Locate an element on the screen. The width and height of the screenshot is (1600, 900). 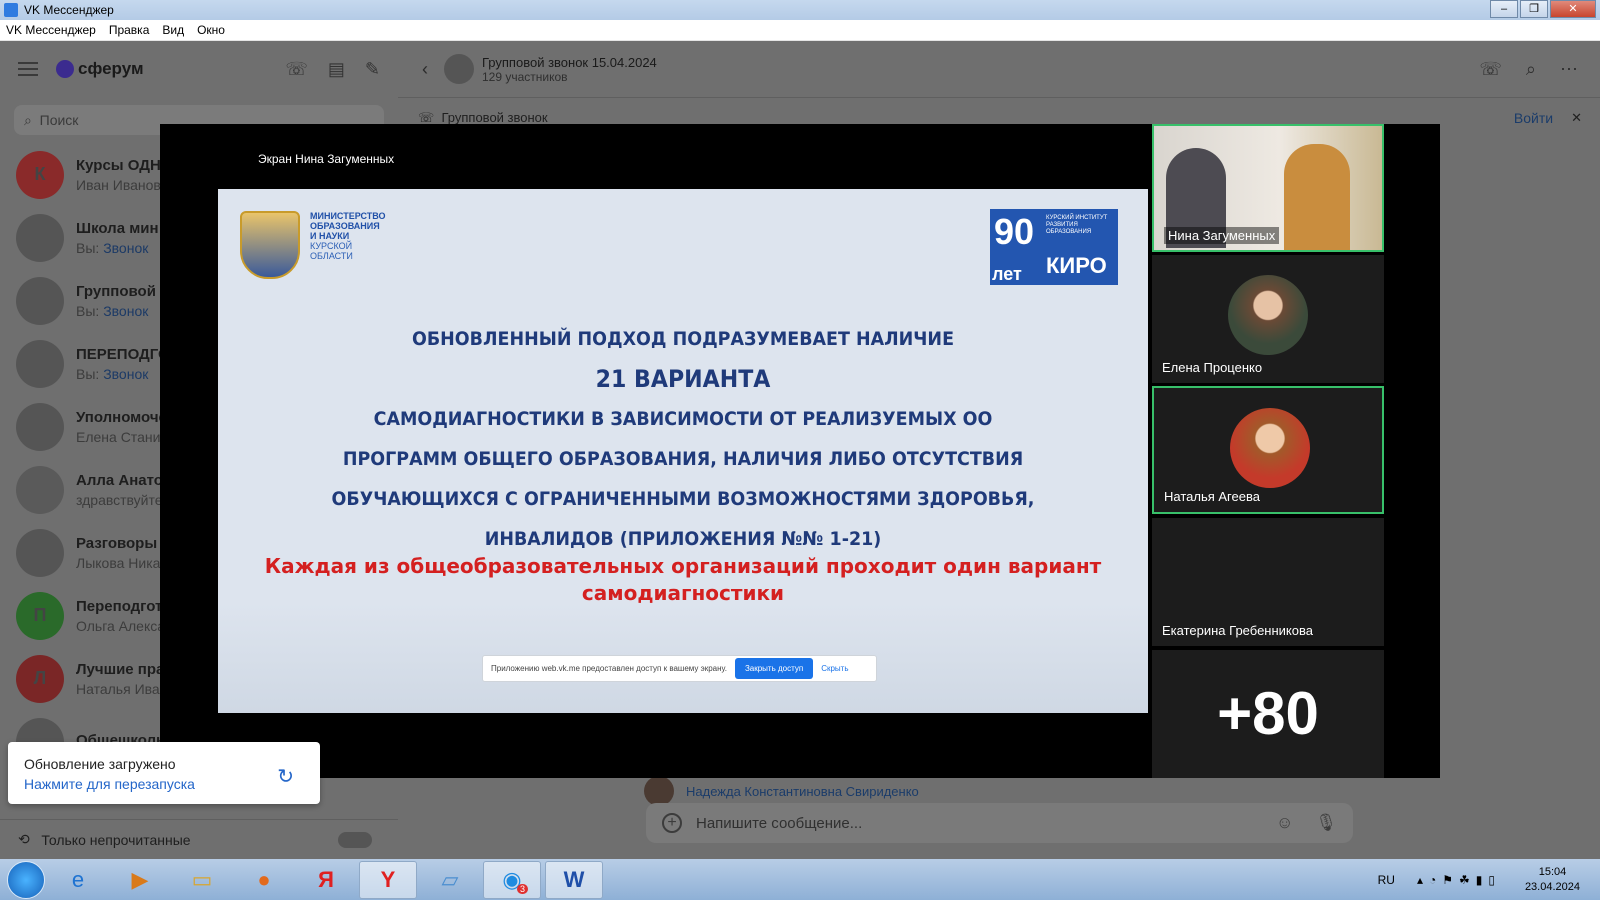
phone-icon: ☏ is located at coordinates (1490, 69).